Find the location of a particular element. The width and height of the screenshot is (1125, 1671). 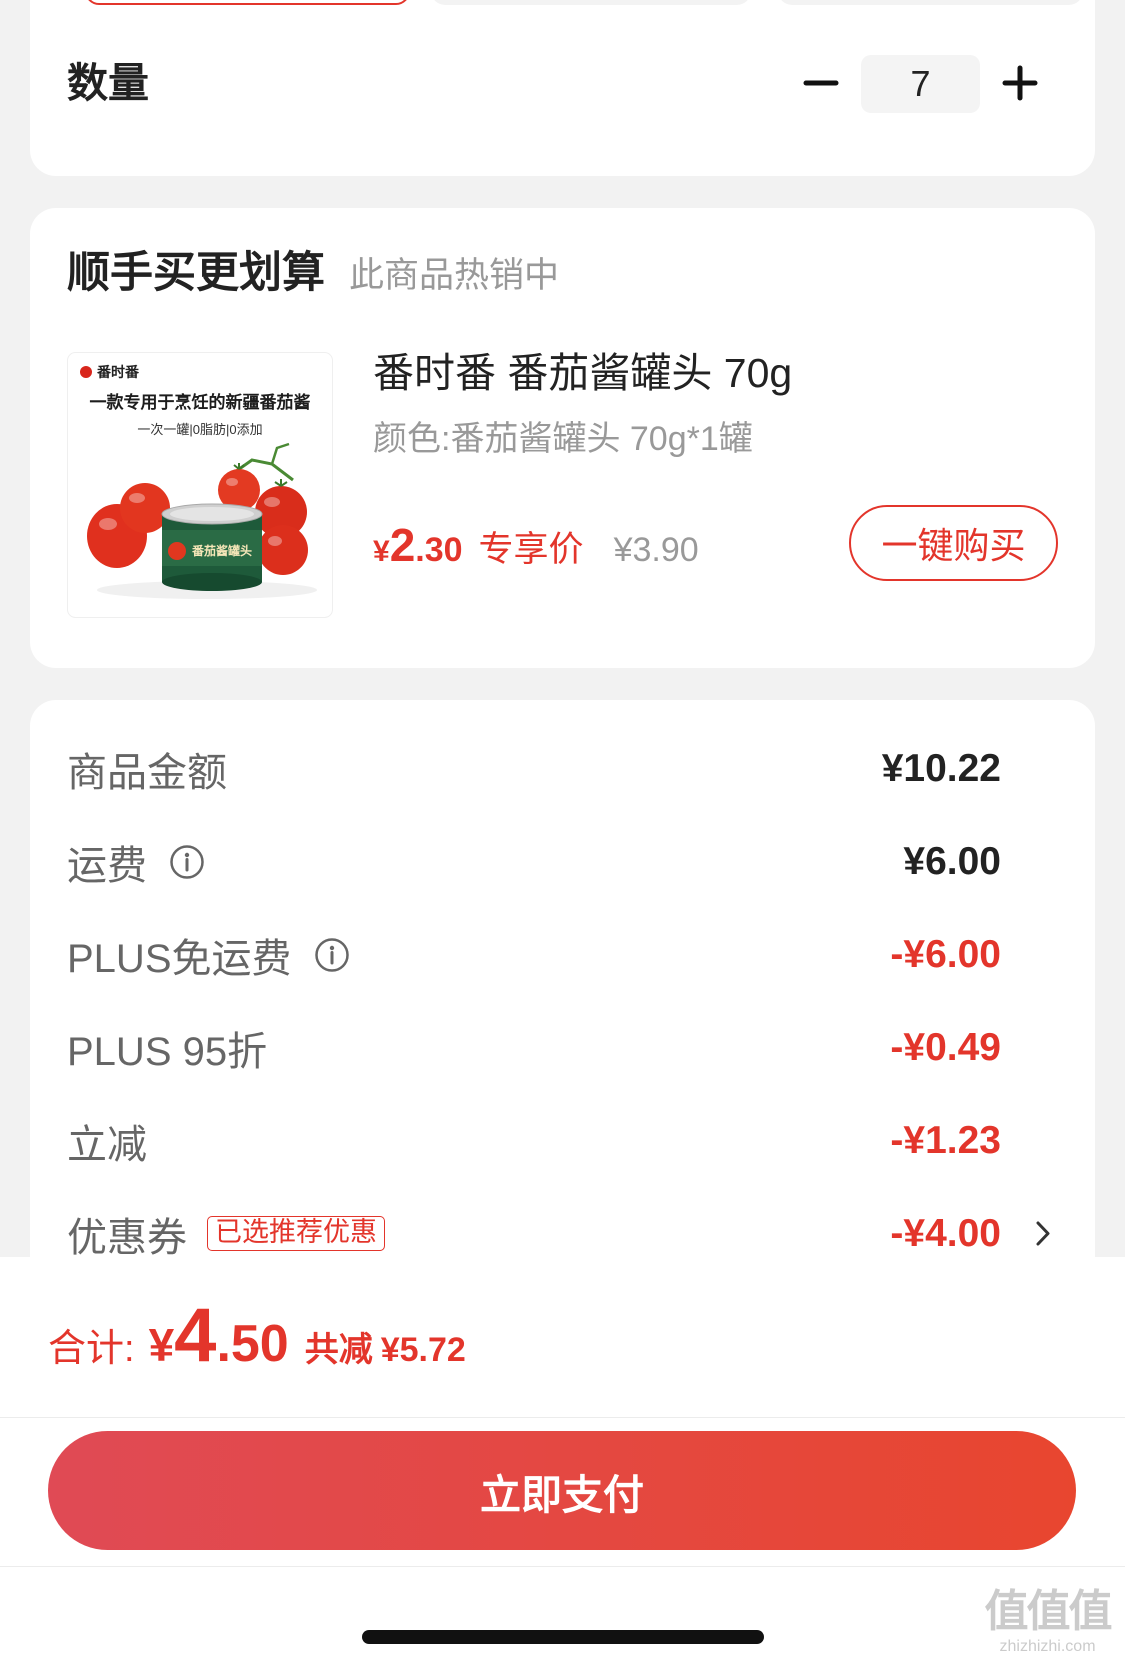

total-decimal: .50 is located at coordinates (252, 1344).